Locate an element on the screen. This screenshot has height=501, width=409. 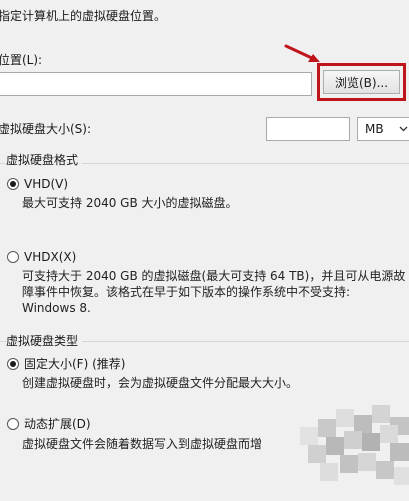
size-unit-value: MB is located at coordinates (374, 129).